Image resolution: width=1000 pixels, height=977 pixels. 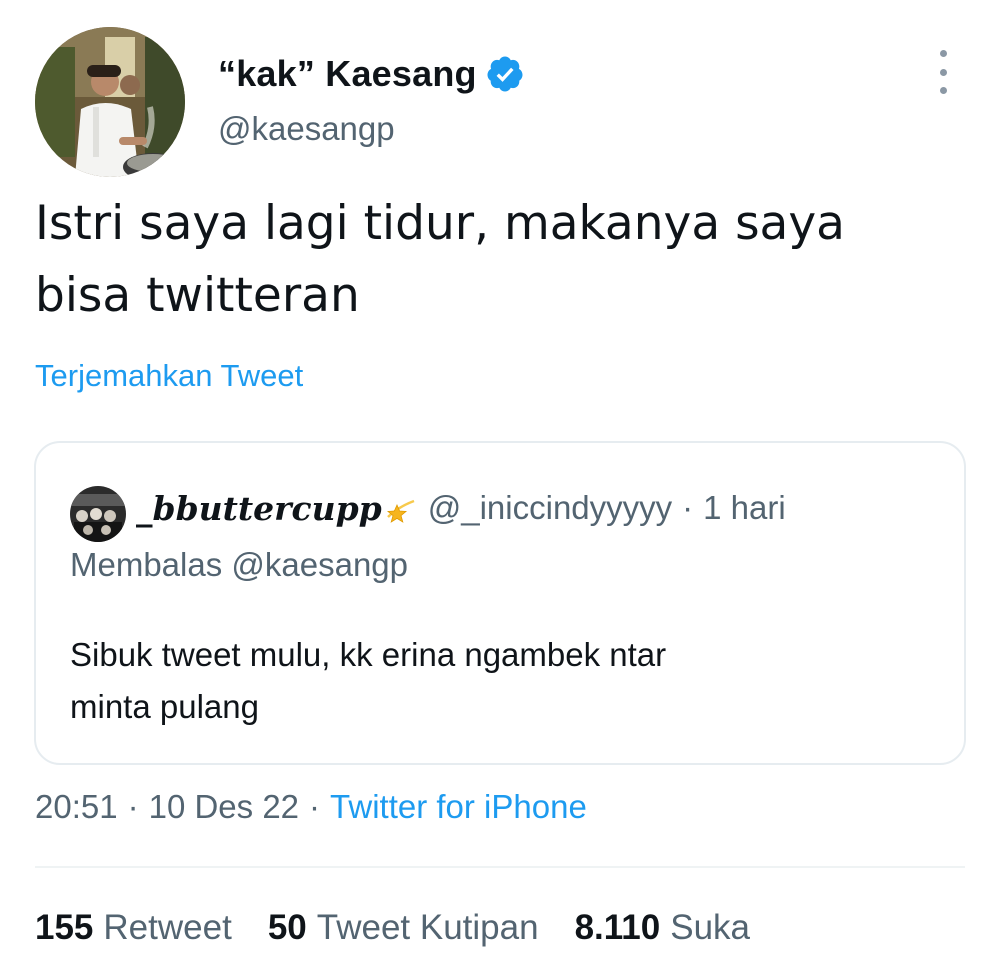 What do you see at coordinates (169, 376) in the screenshot?
I see `translate-tweet-link: Terjemahkan Tweet` at bounding box center [169, 376].